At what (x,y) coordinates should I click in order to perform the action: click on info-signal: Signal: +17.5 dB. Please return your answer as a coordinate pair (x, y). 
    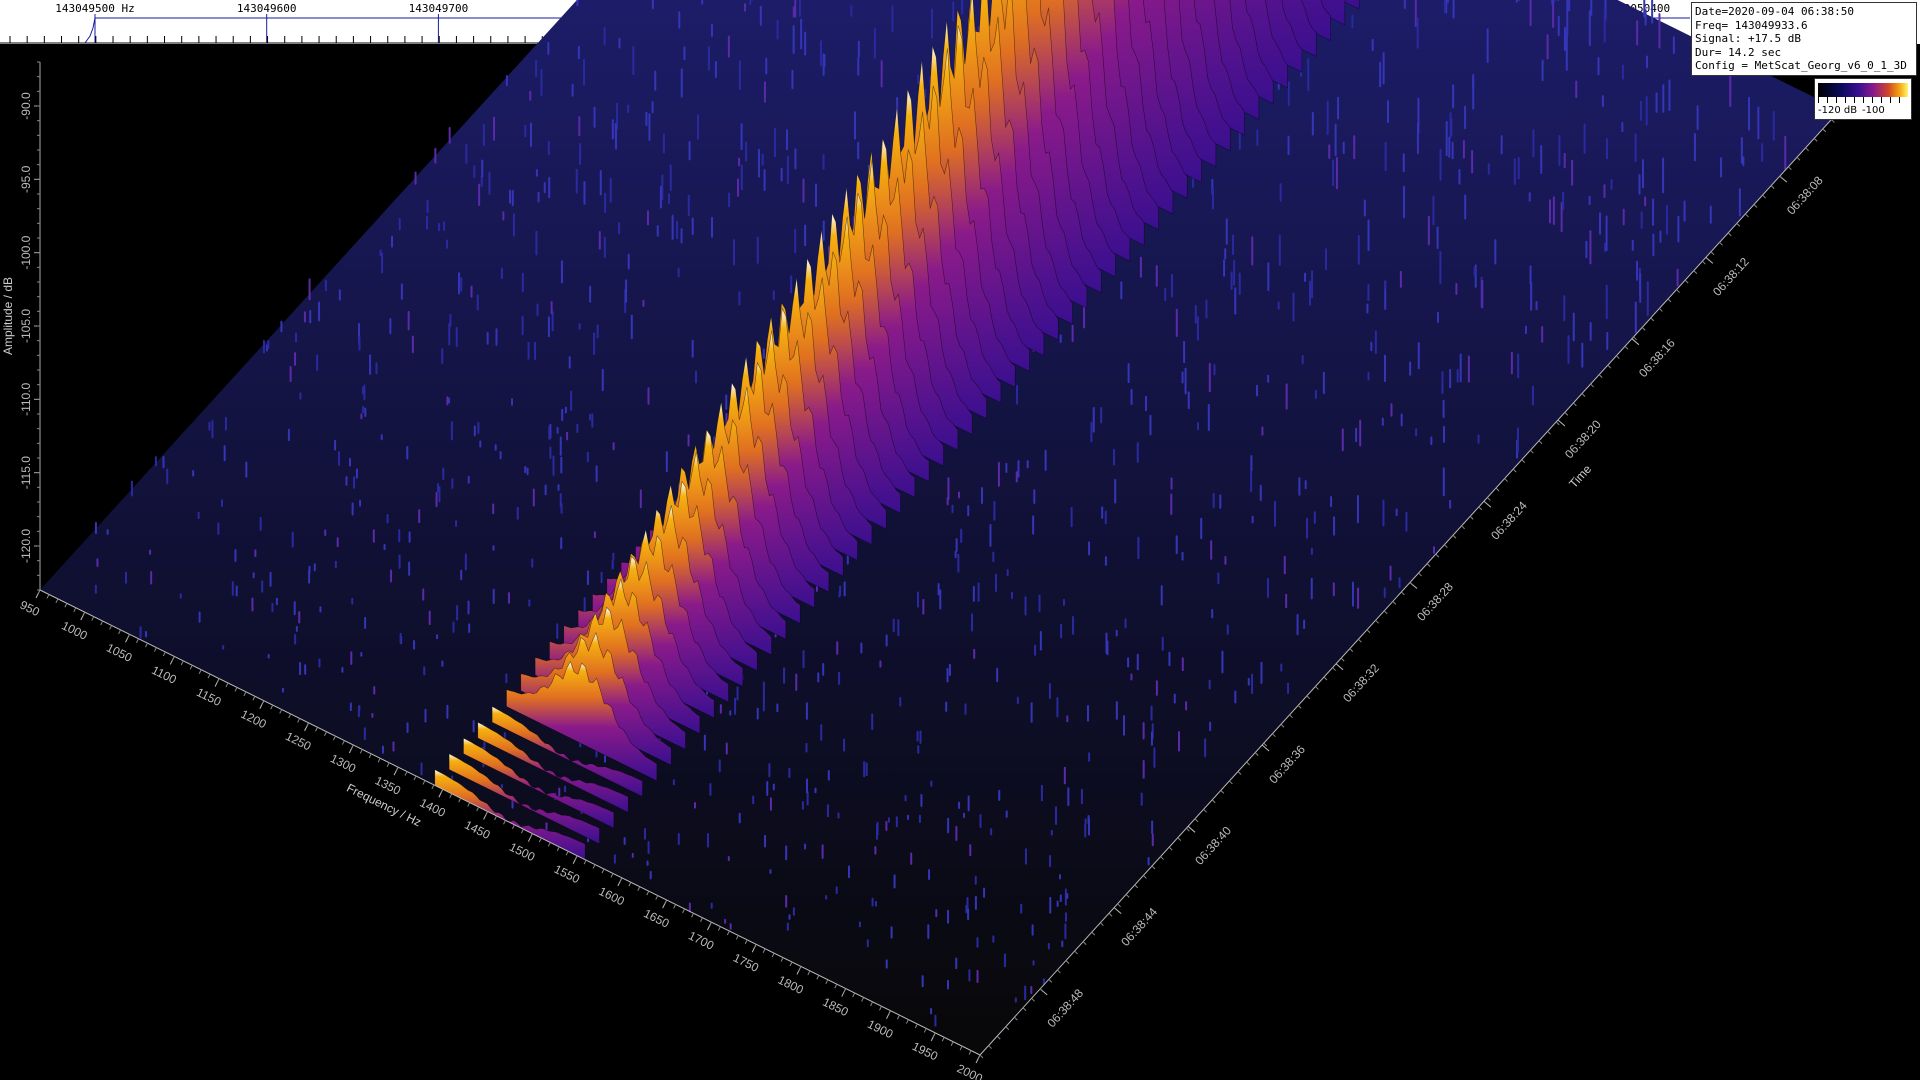
    Looking at the image, I should click on (1748, 39).